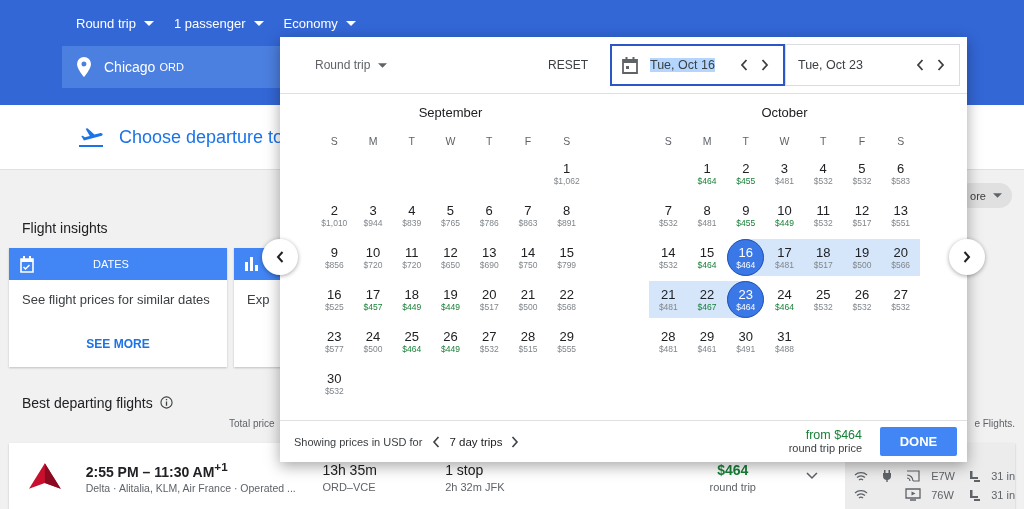  Describe the element at coordinates (833, 435) in the screenshot. I see `from-price: from $464` at that location.